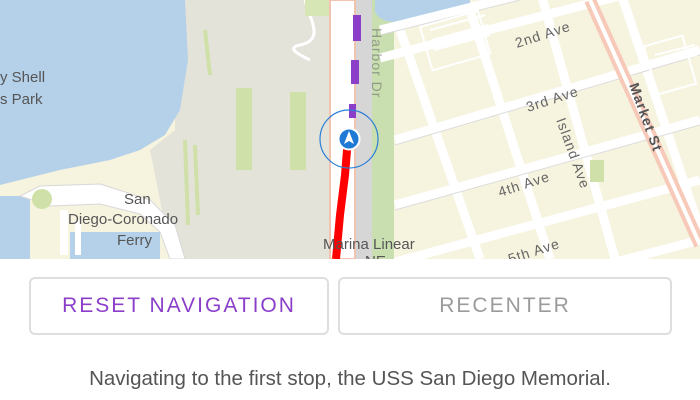 The height and width of the screenshot is (400, 700). I want to click on pier-green-circle, so click(42, 199).